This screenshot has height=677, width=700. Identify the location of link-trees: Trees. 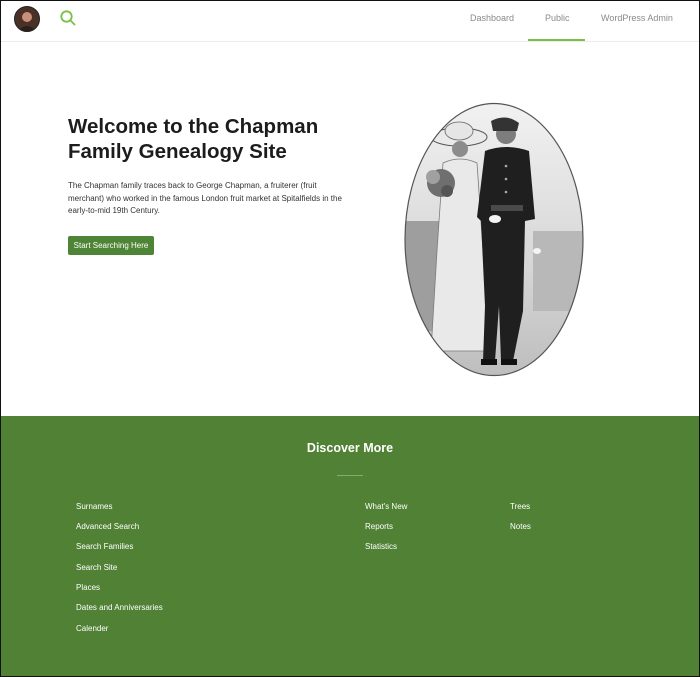
(520, 506).